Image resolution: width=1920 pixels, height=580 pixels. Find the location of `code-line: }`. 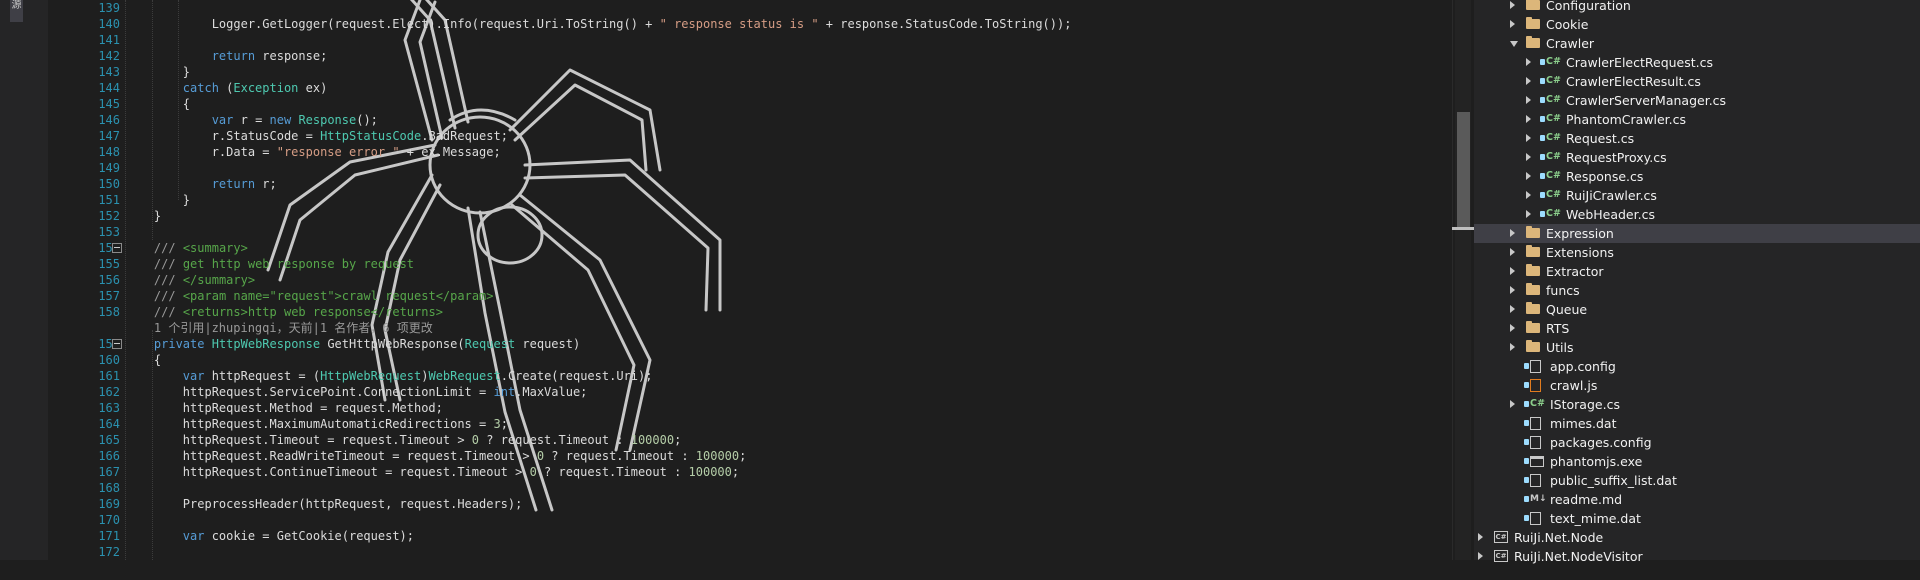

code-line: } is located at coordinates (158, 200).